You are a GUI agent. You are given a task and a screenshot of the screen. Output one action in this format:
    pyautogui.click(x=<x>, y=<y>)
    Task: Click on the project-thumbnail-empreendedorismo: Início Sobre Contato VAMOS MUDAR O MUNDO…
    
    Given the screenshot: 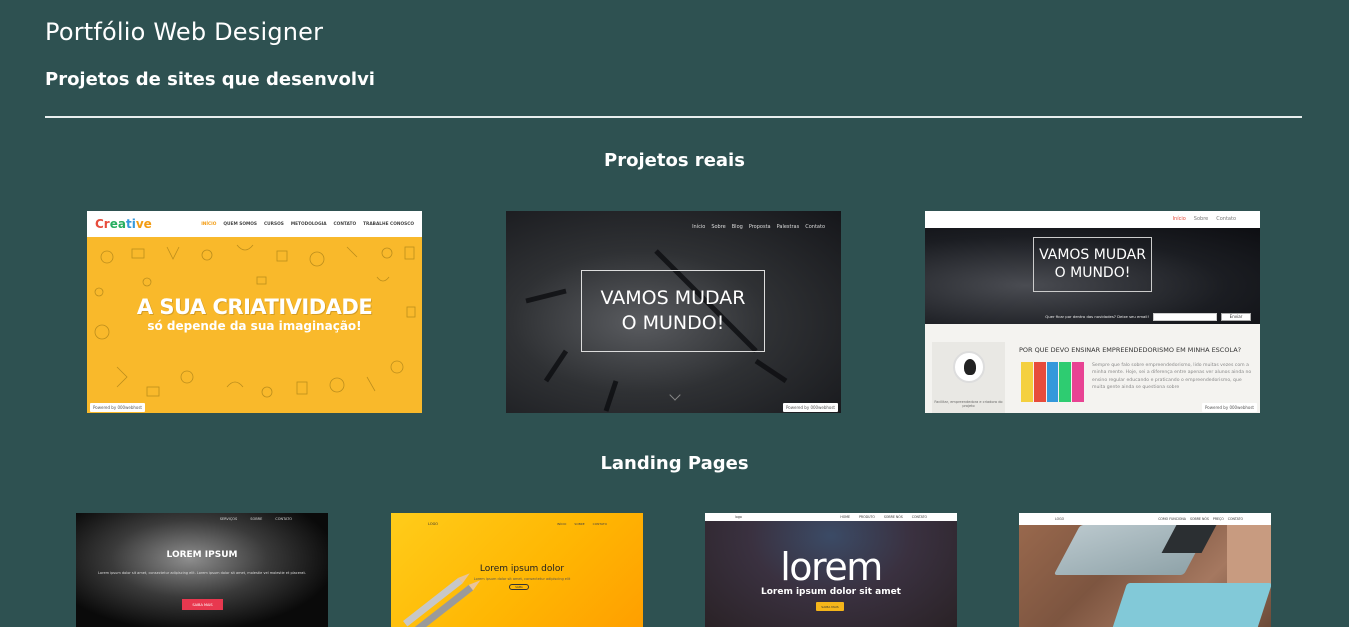 What is the action you would take?
    pyautogui.click(x=1092, y=312)
    